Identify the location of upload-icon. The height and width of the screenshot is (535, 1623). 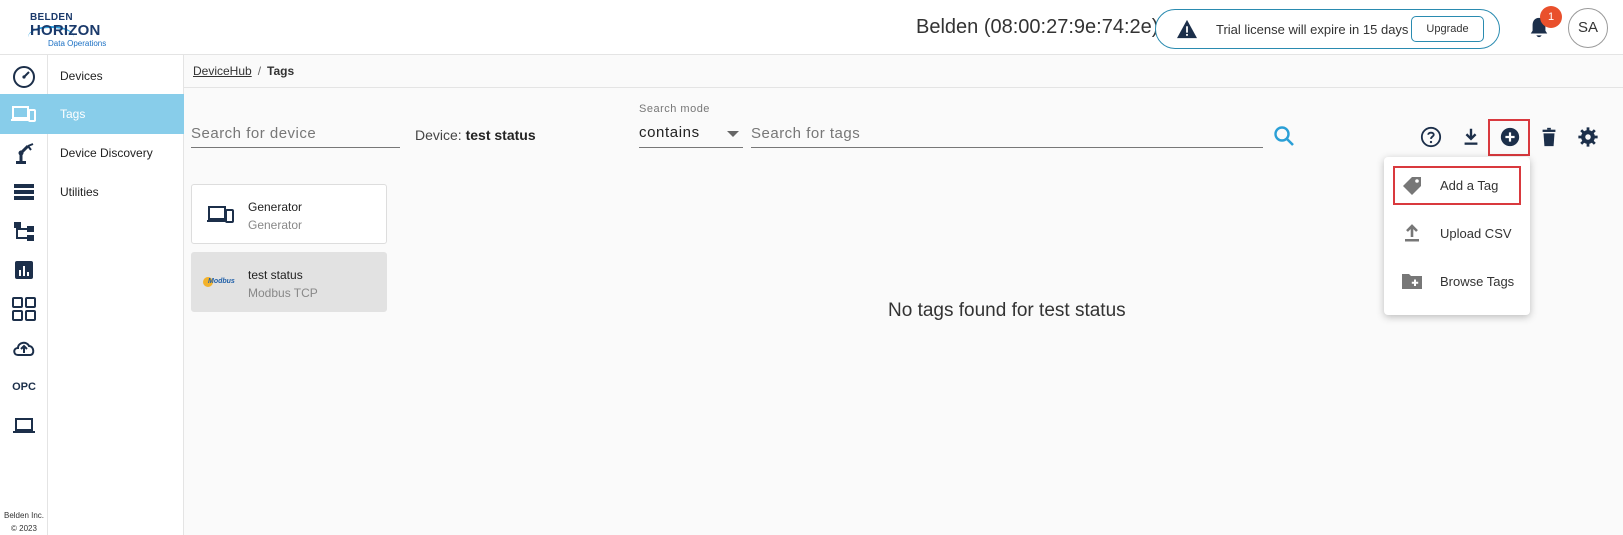
(1412, 233).